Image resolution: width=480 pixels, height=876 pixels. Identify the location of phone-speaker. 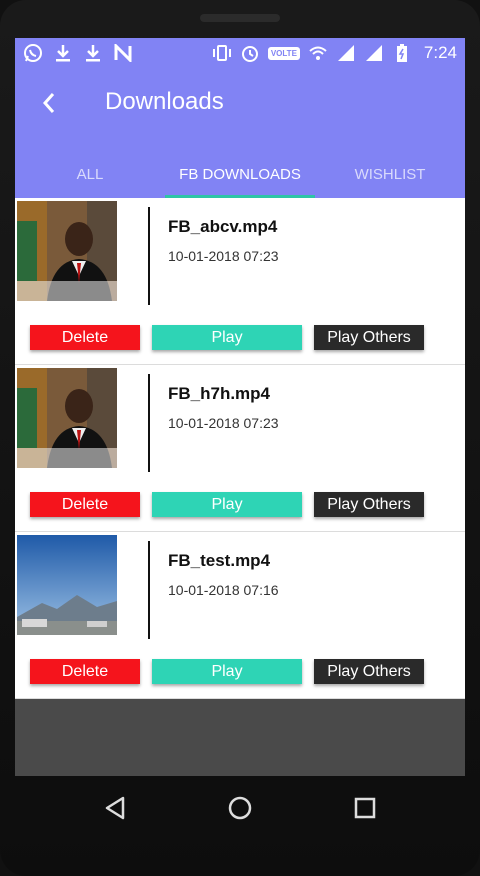
(240, 18).